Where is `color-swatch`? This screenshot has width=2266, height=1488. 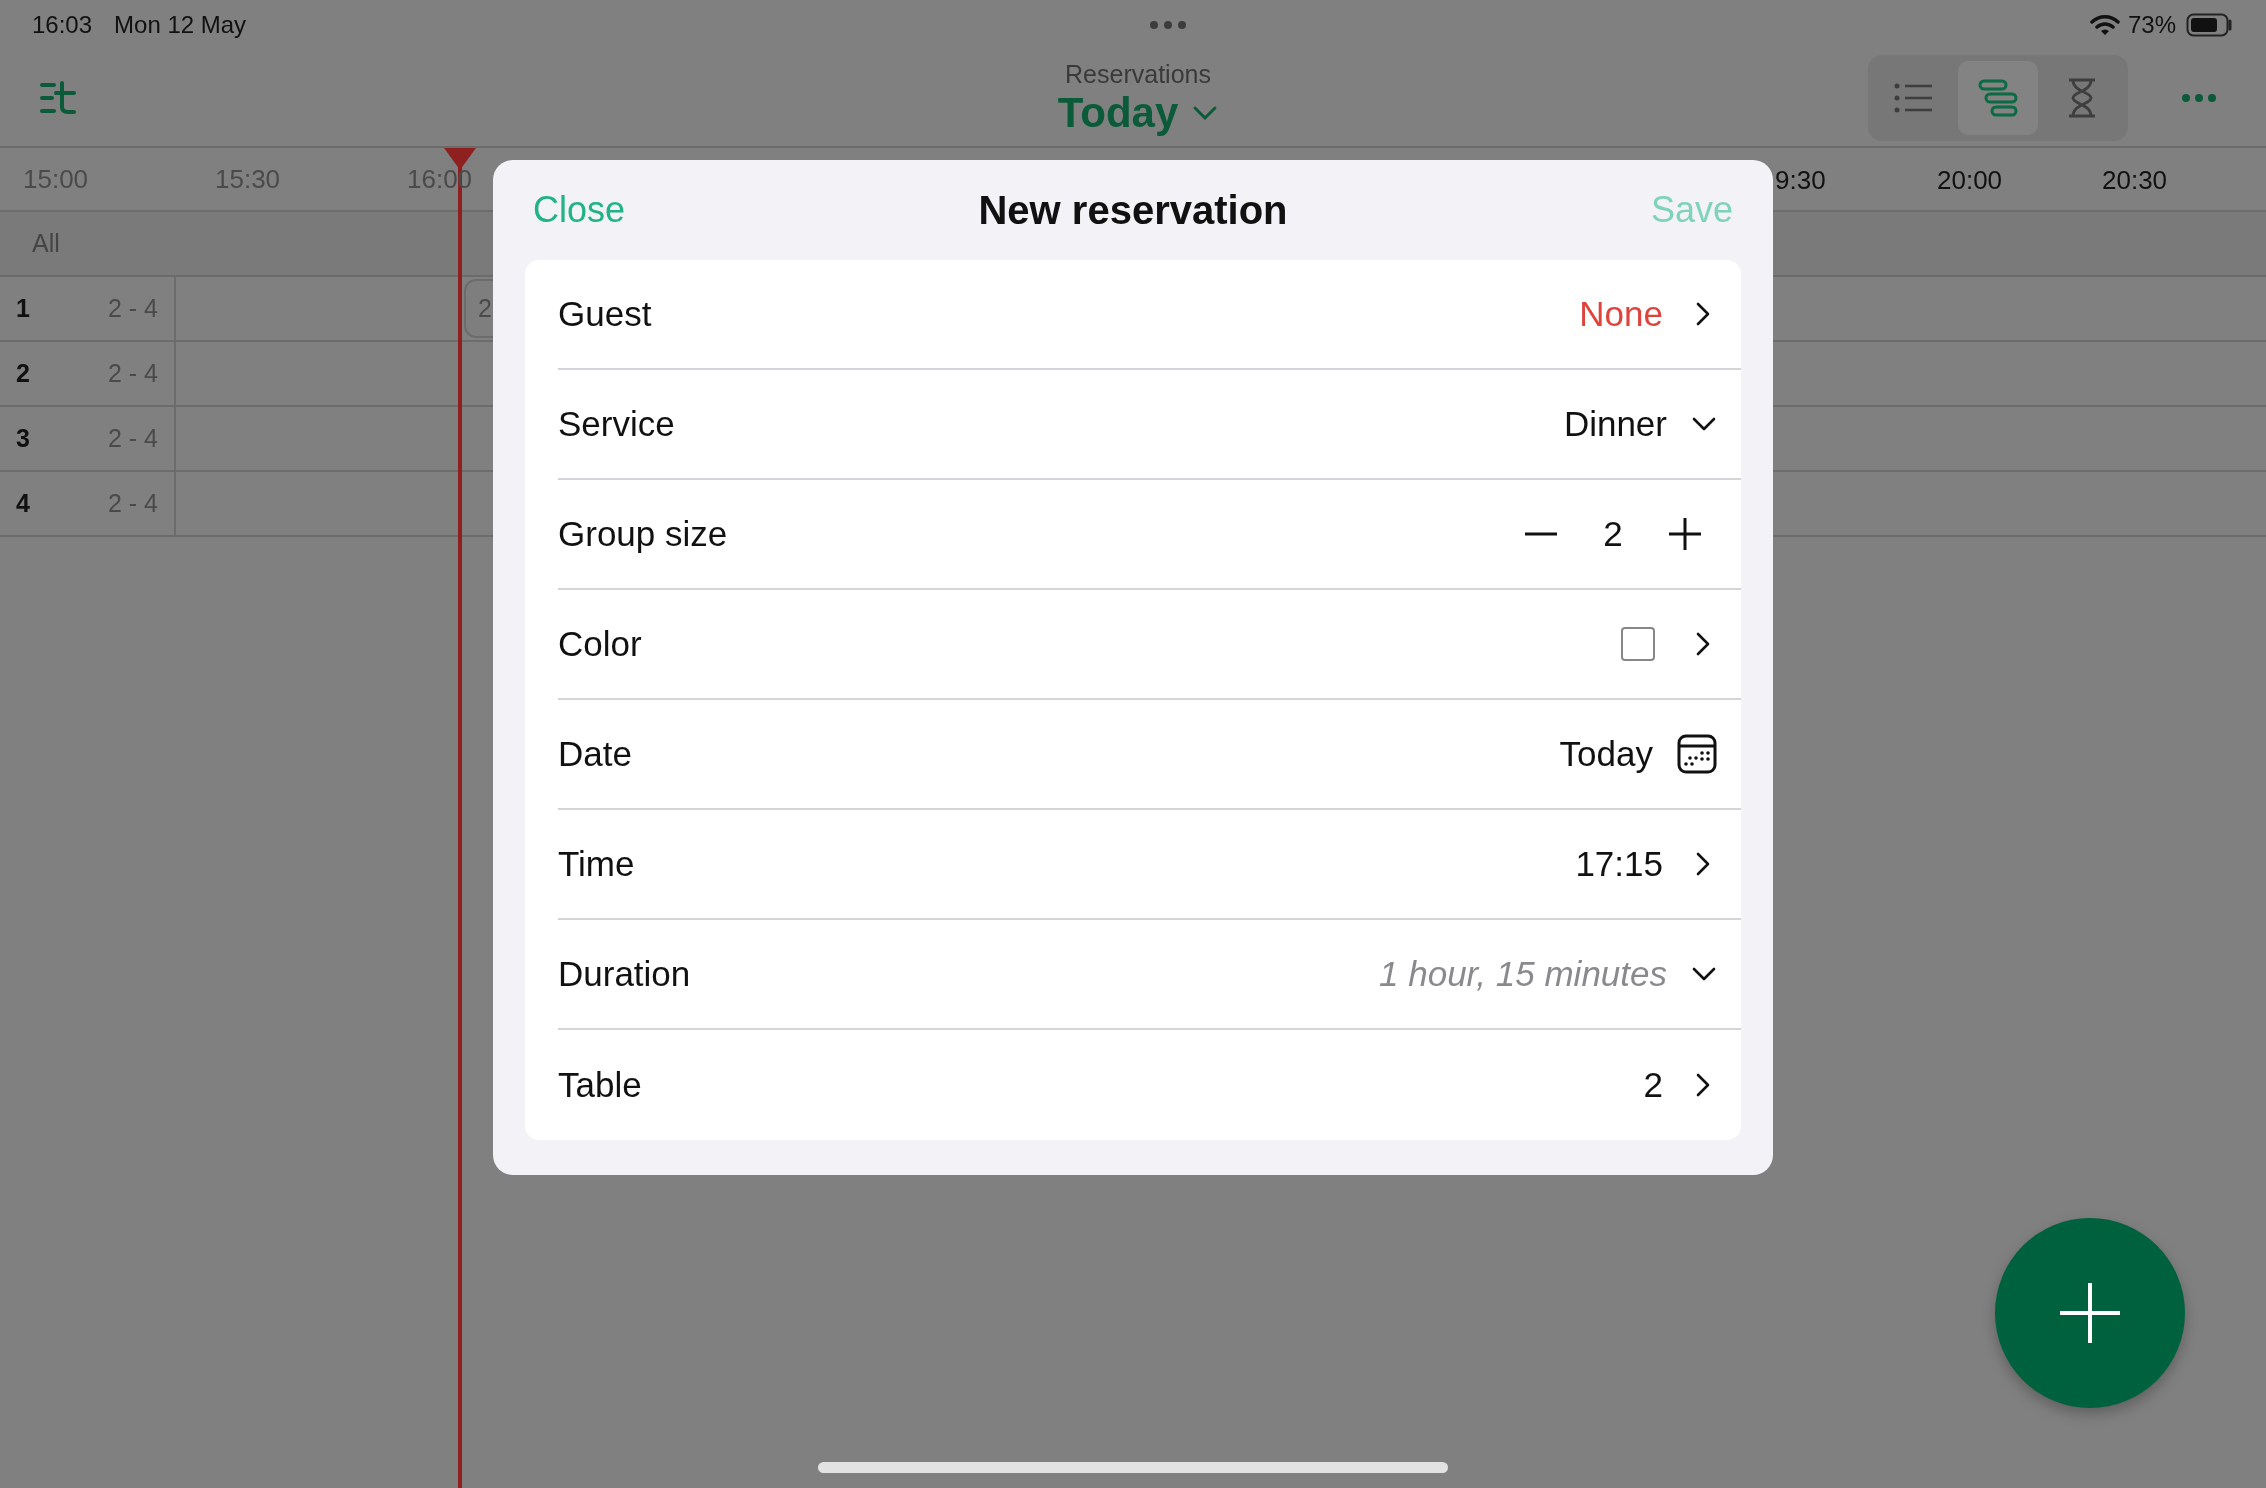 color-swatch is located at coordinates (1638, 644).